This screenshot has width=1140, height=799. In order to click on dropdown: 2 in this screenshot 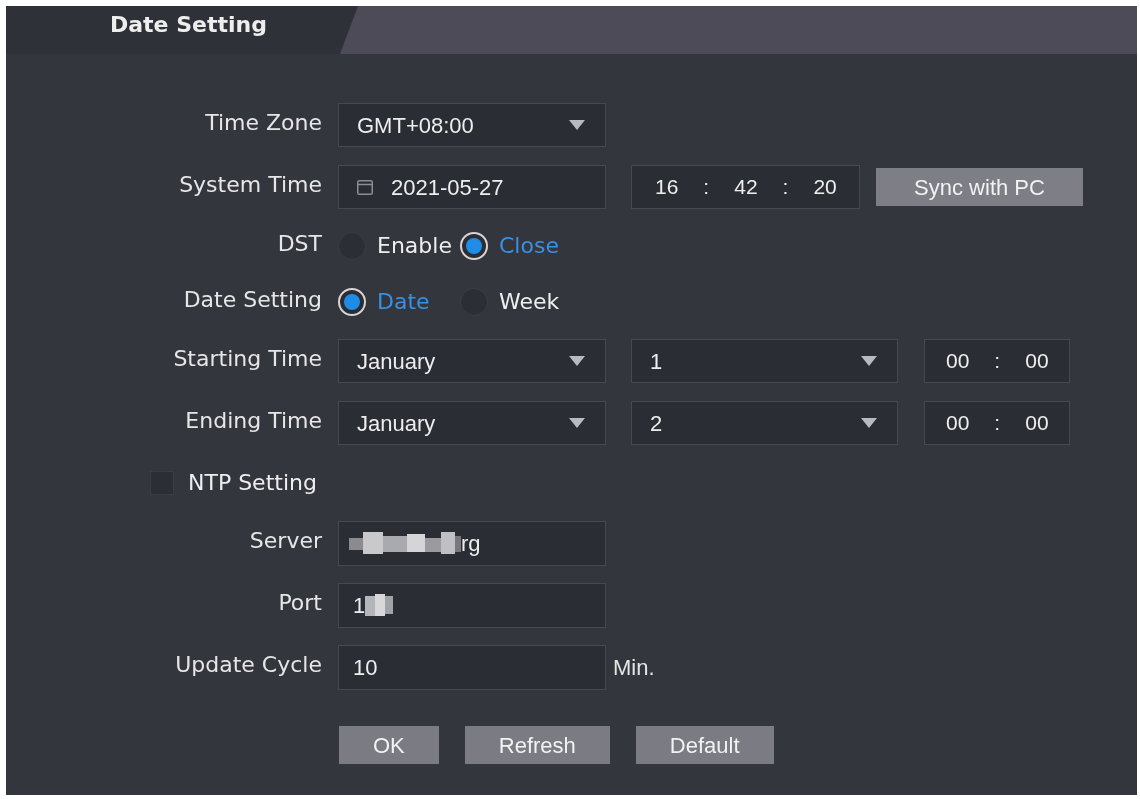, I will do `click(764, 423)`.